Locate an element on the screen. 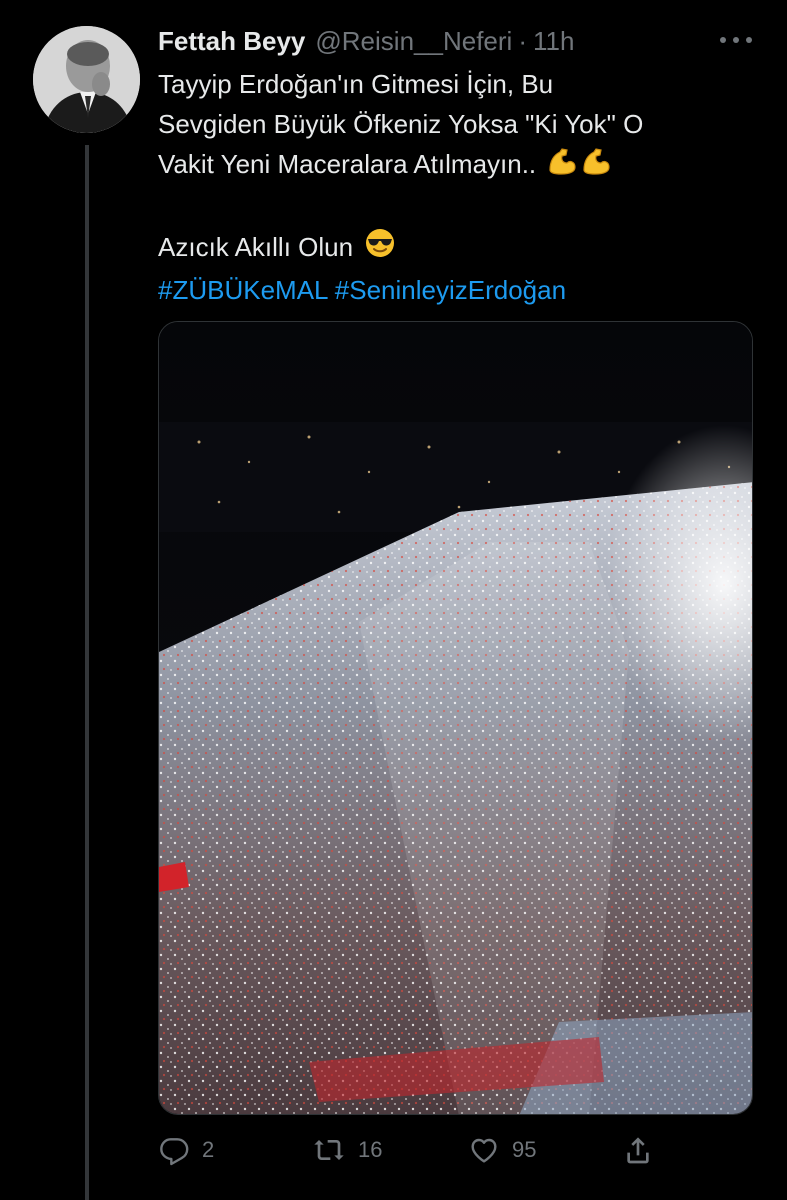  tweet-text-line-content: Vakit Yeni Maceralara Atılmayın.. is located at coordinates (347, 164).